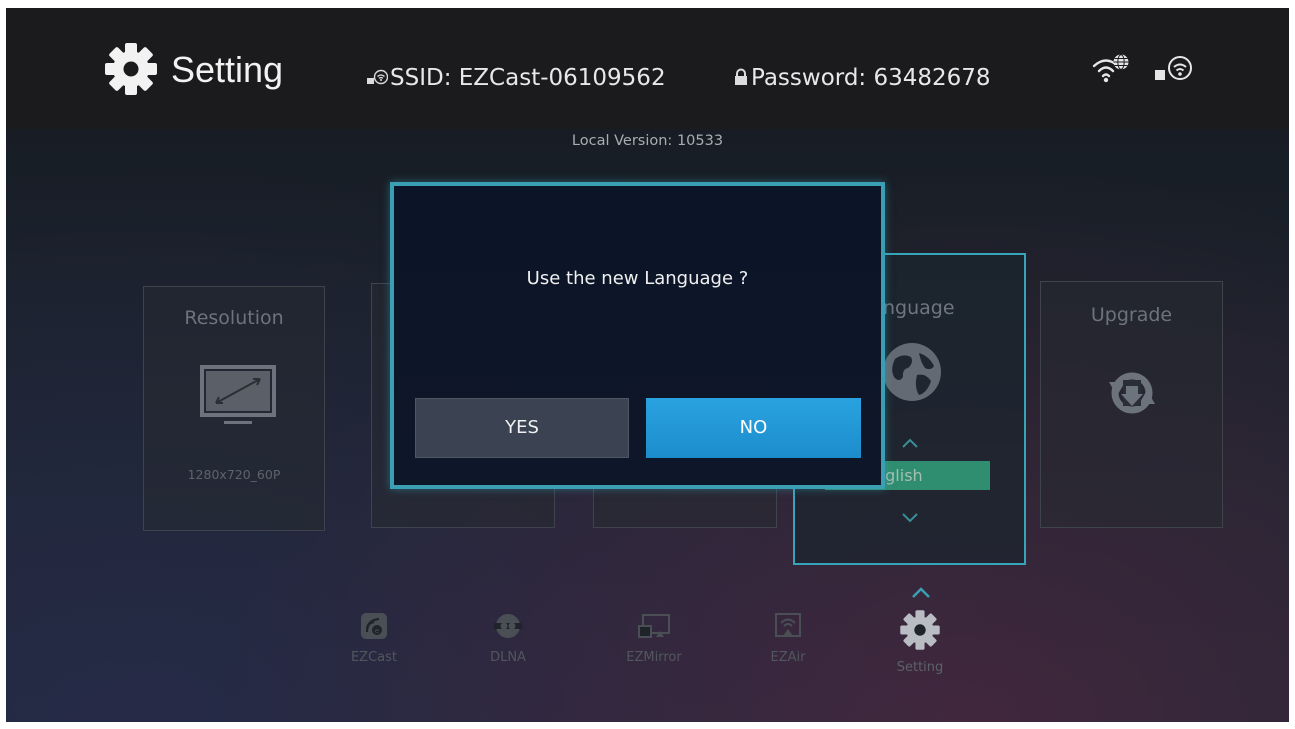  Describe the element at coordinates (1132, 393) in the screenshot. I see `upgrade-icon` at that location.